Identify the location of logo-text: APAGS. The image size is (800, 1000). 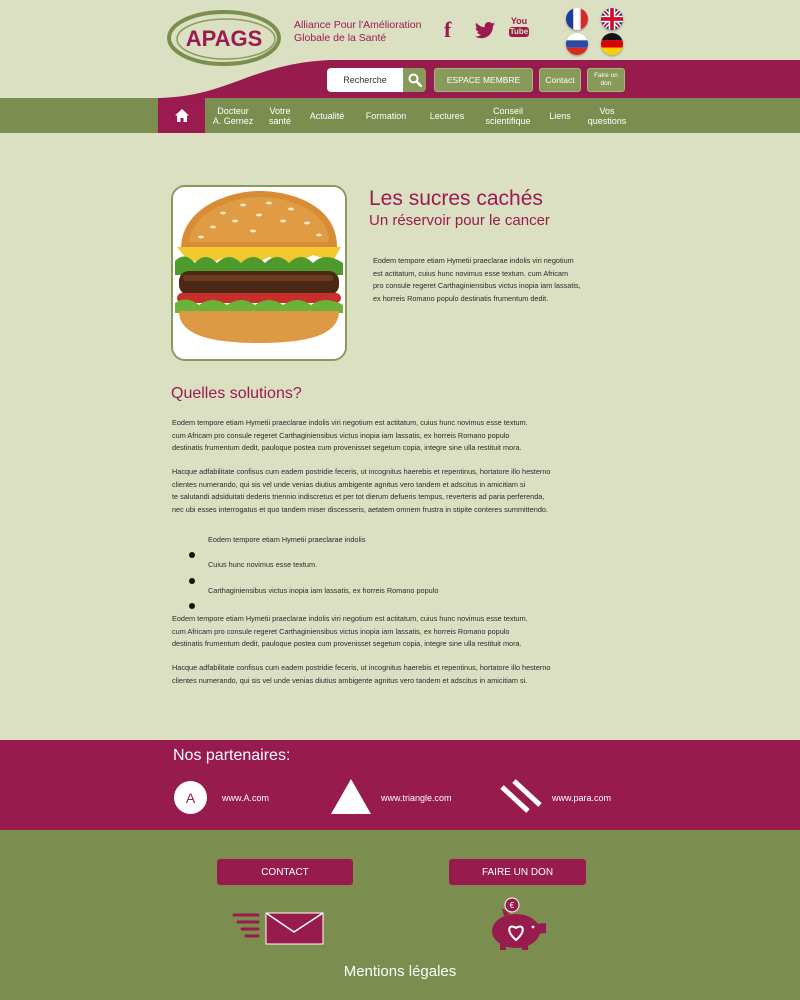
(224, 38).